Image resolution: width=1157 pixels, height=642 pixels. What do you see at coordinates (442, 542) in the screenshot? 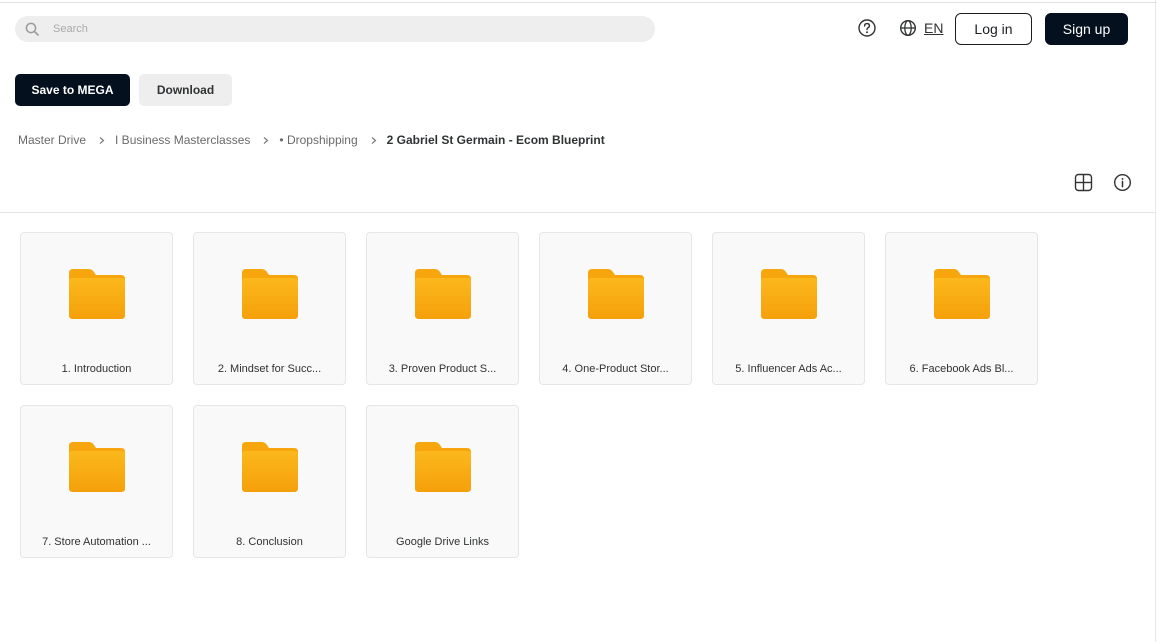
I see `folder-name: Google Drive Links` at bounding box center [442, 542].